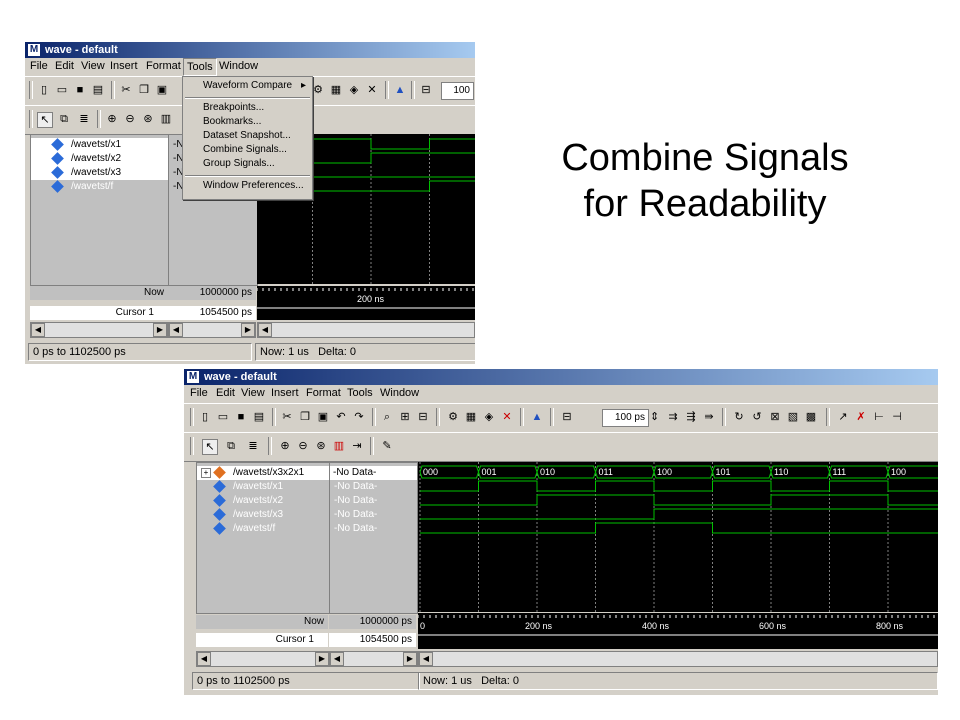 This screenshot has height=720, width=960. I want to click on waveform-pane-2: 000 001 010 011 100 101 110 111 100, so click(678, 537).